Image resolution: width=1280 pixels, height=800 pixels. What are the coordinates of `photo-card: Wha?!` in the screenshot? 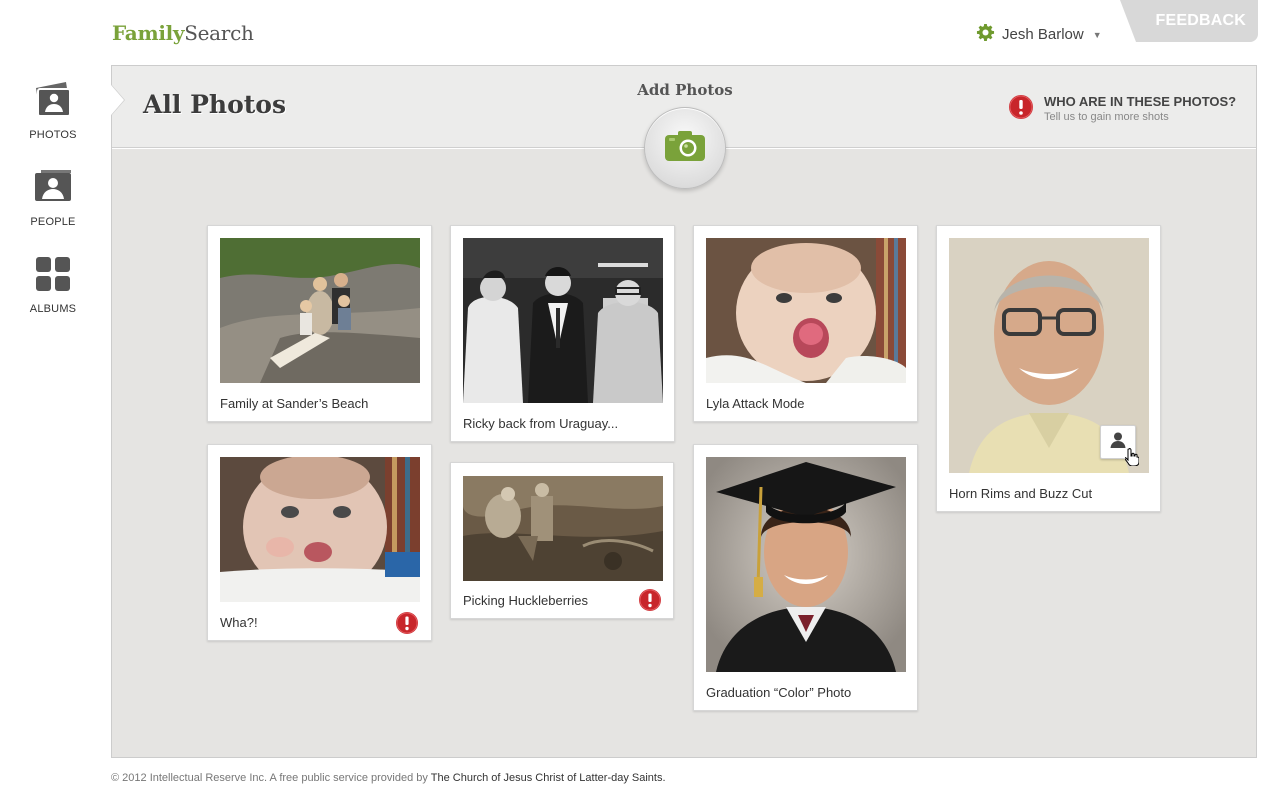 It's located at (319, 542).